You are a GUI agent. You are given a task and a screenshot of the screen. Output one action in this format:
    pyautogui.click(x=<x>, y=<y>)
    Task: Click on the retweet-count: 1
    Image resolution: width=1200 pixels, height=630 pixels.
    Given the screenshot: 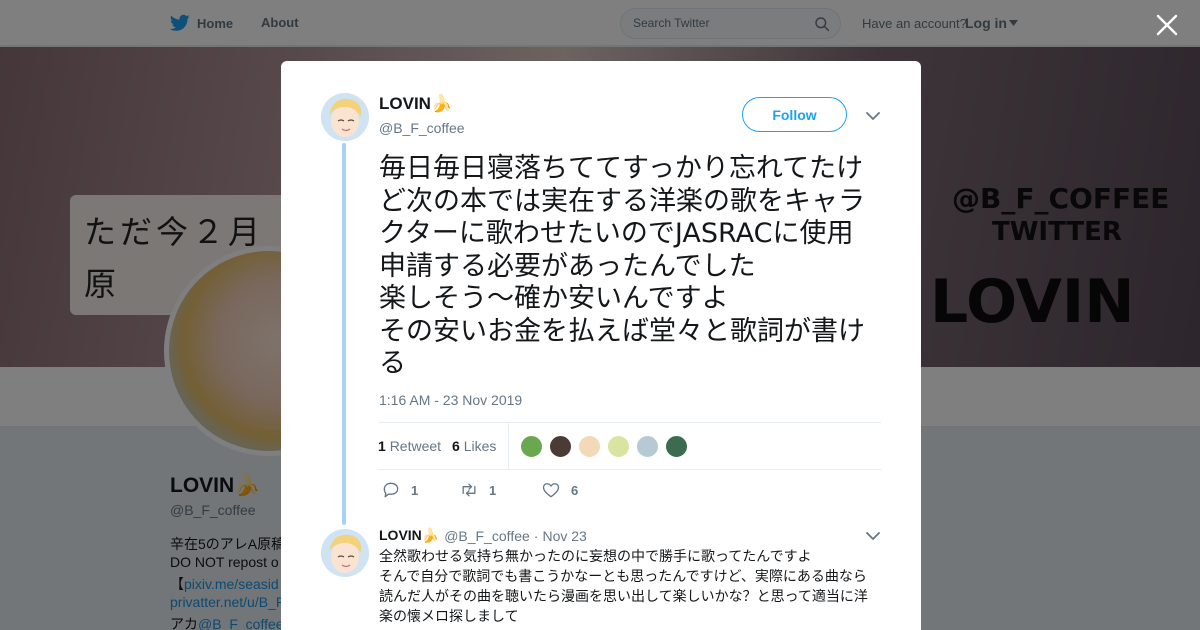 What is the action you would take?
    pyautogui.click(x=493, y=490)
    